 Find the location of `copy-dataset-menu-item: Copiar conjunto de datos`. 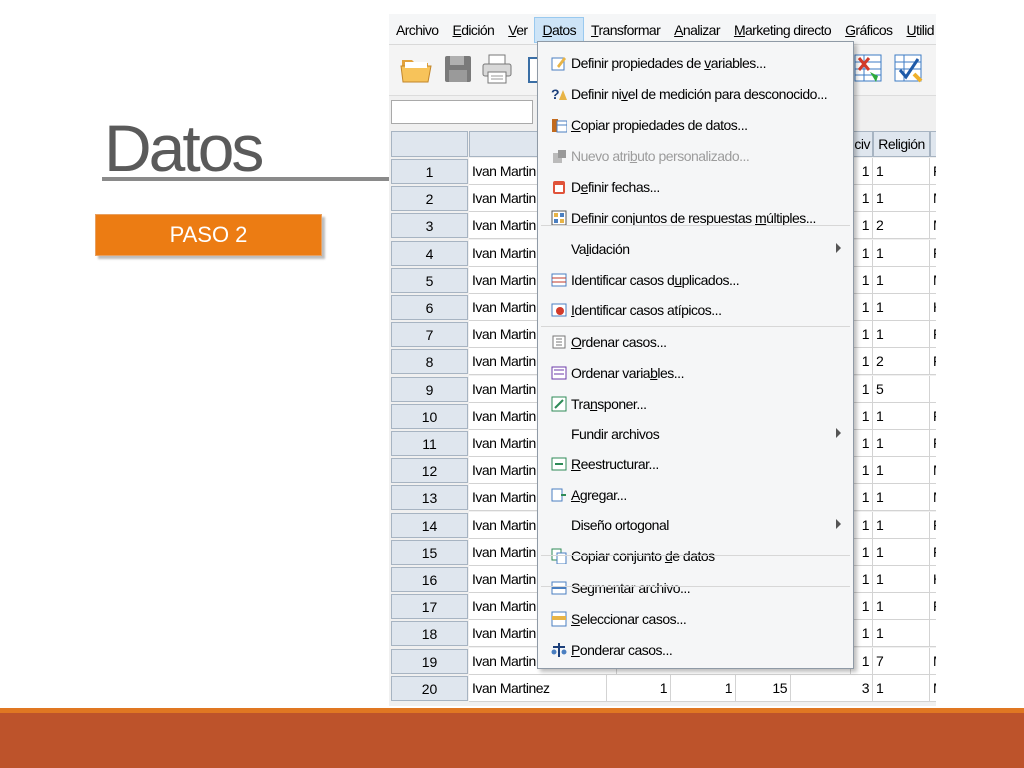

copy-dataset-menu-item: Copiar conjunto de datos is located at coordinates (695, 556).